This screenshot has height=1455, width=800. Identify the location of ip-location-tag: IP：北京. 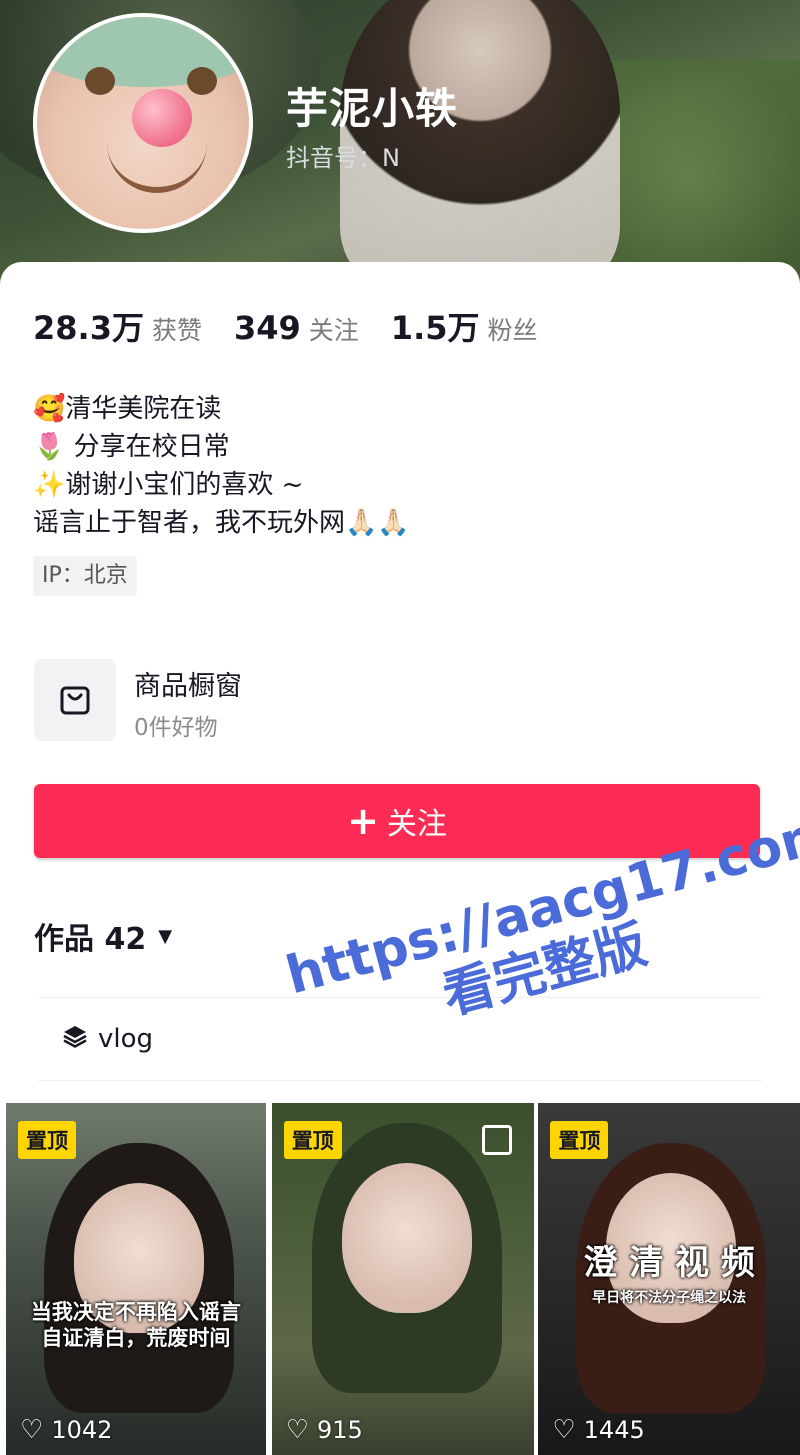
(85, 576).